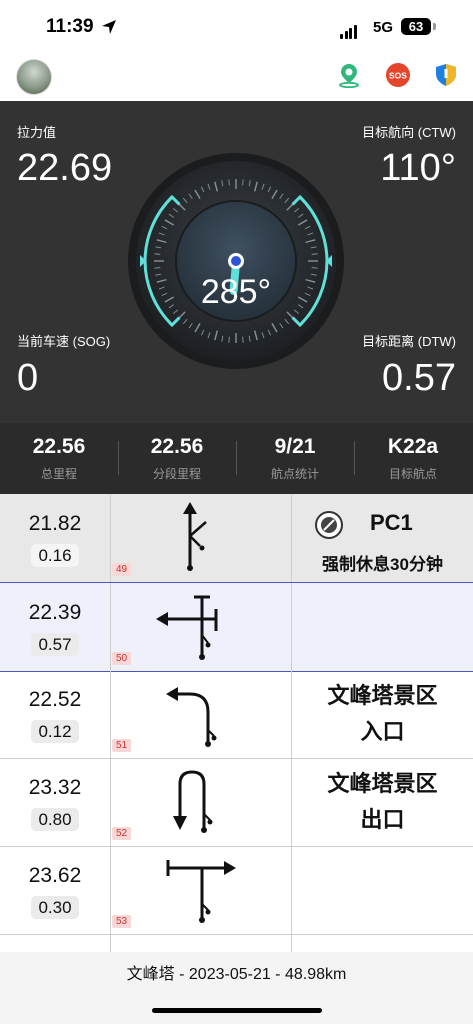 The image size is (473, 1024). Describe the element at coordinates (193, 801) in the screenshot. I see `u-turn-icon` at that location.